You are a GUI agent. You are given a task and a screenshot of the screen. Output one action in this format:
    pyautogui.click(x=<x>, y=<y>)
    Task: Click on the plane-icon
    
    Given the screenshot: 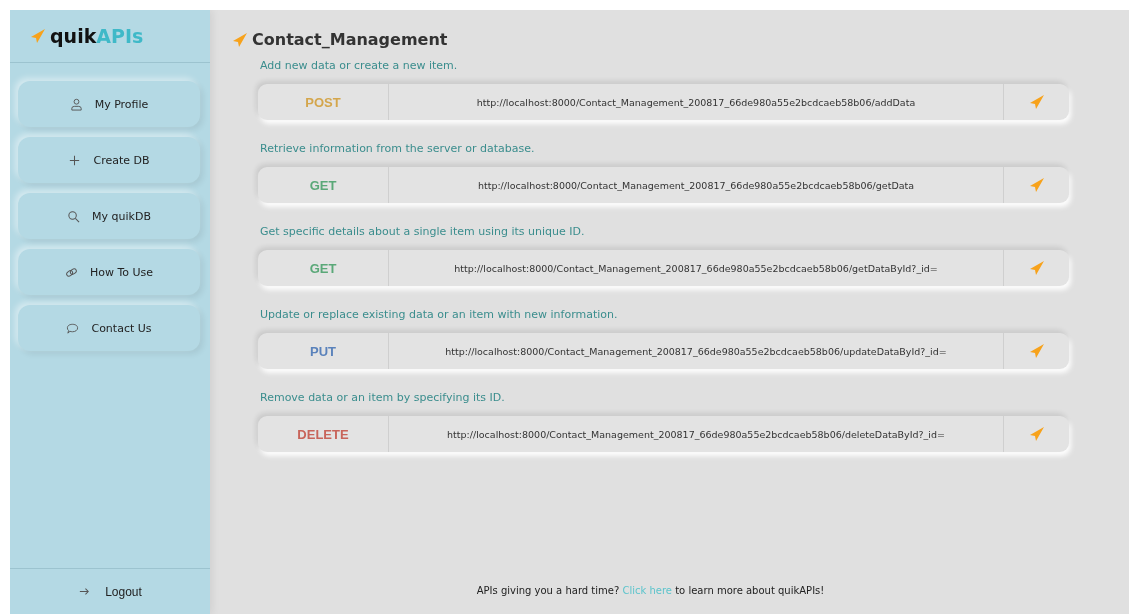 What is the action you would take?
    pyautogui.click(x=240, y=39)
    